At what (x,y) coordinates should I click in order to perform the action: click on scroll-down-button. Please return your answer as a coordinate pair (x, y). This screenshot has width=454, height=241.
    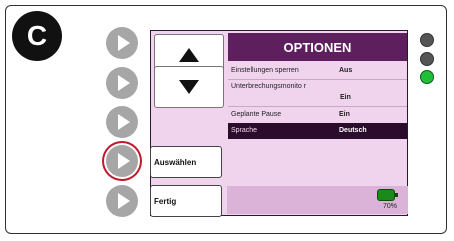
    Looking at the image, I should click on (189, 87).